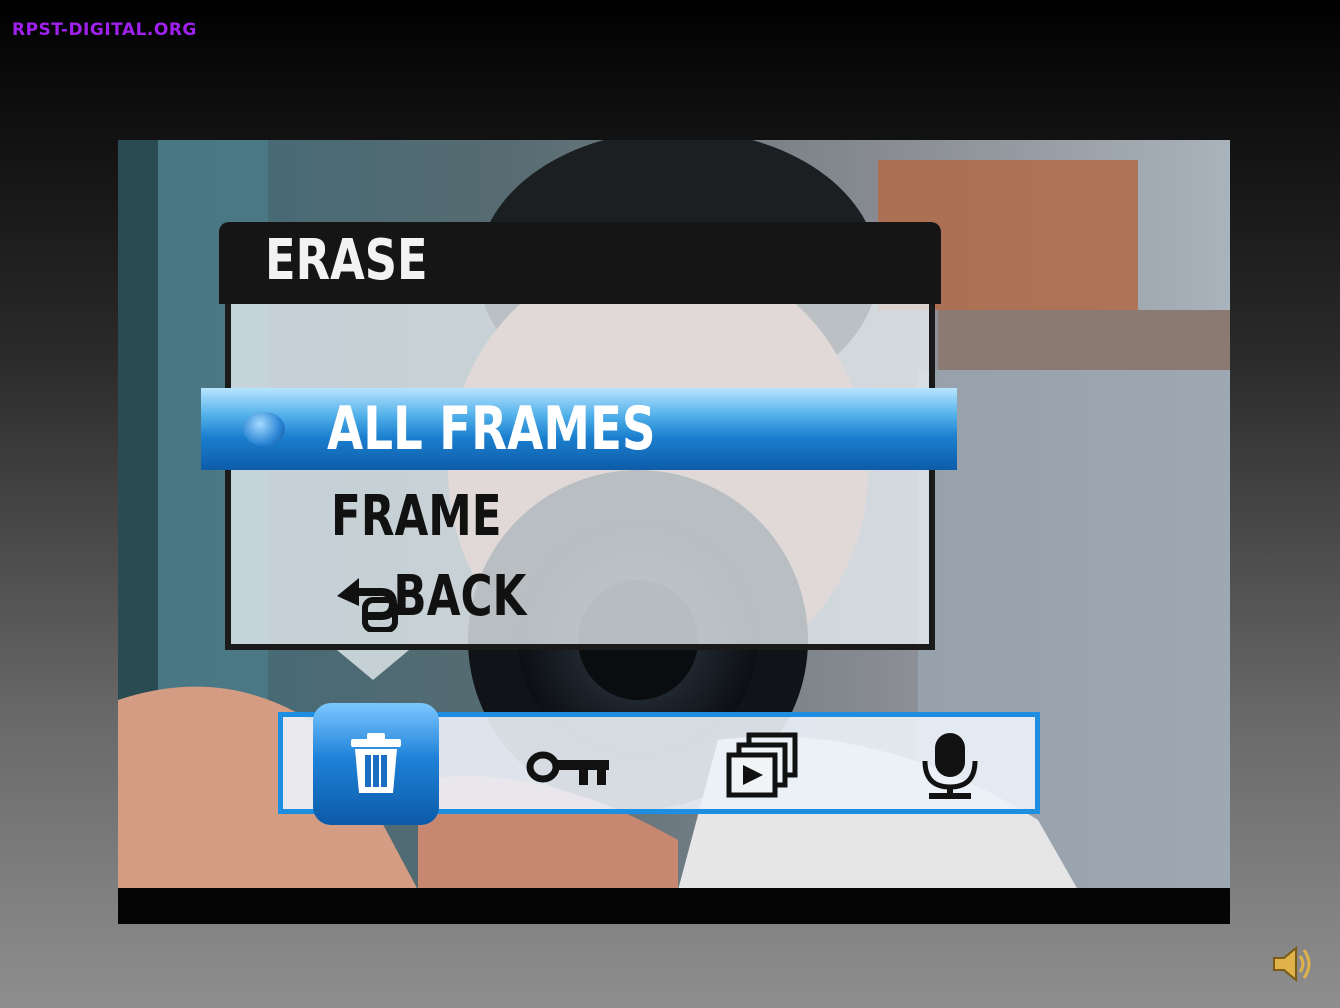  I want to click on selected-radio-icon, so click(264, 429).